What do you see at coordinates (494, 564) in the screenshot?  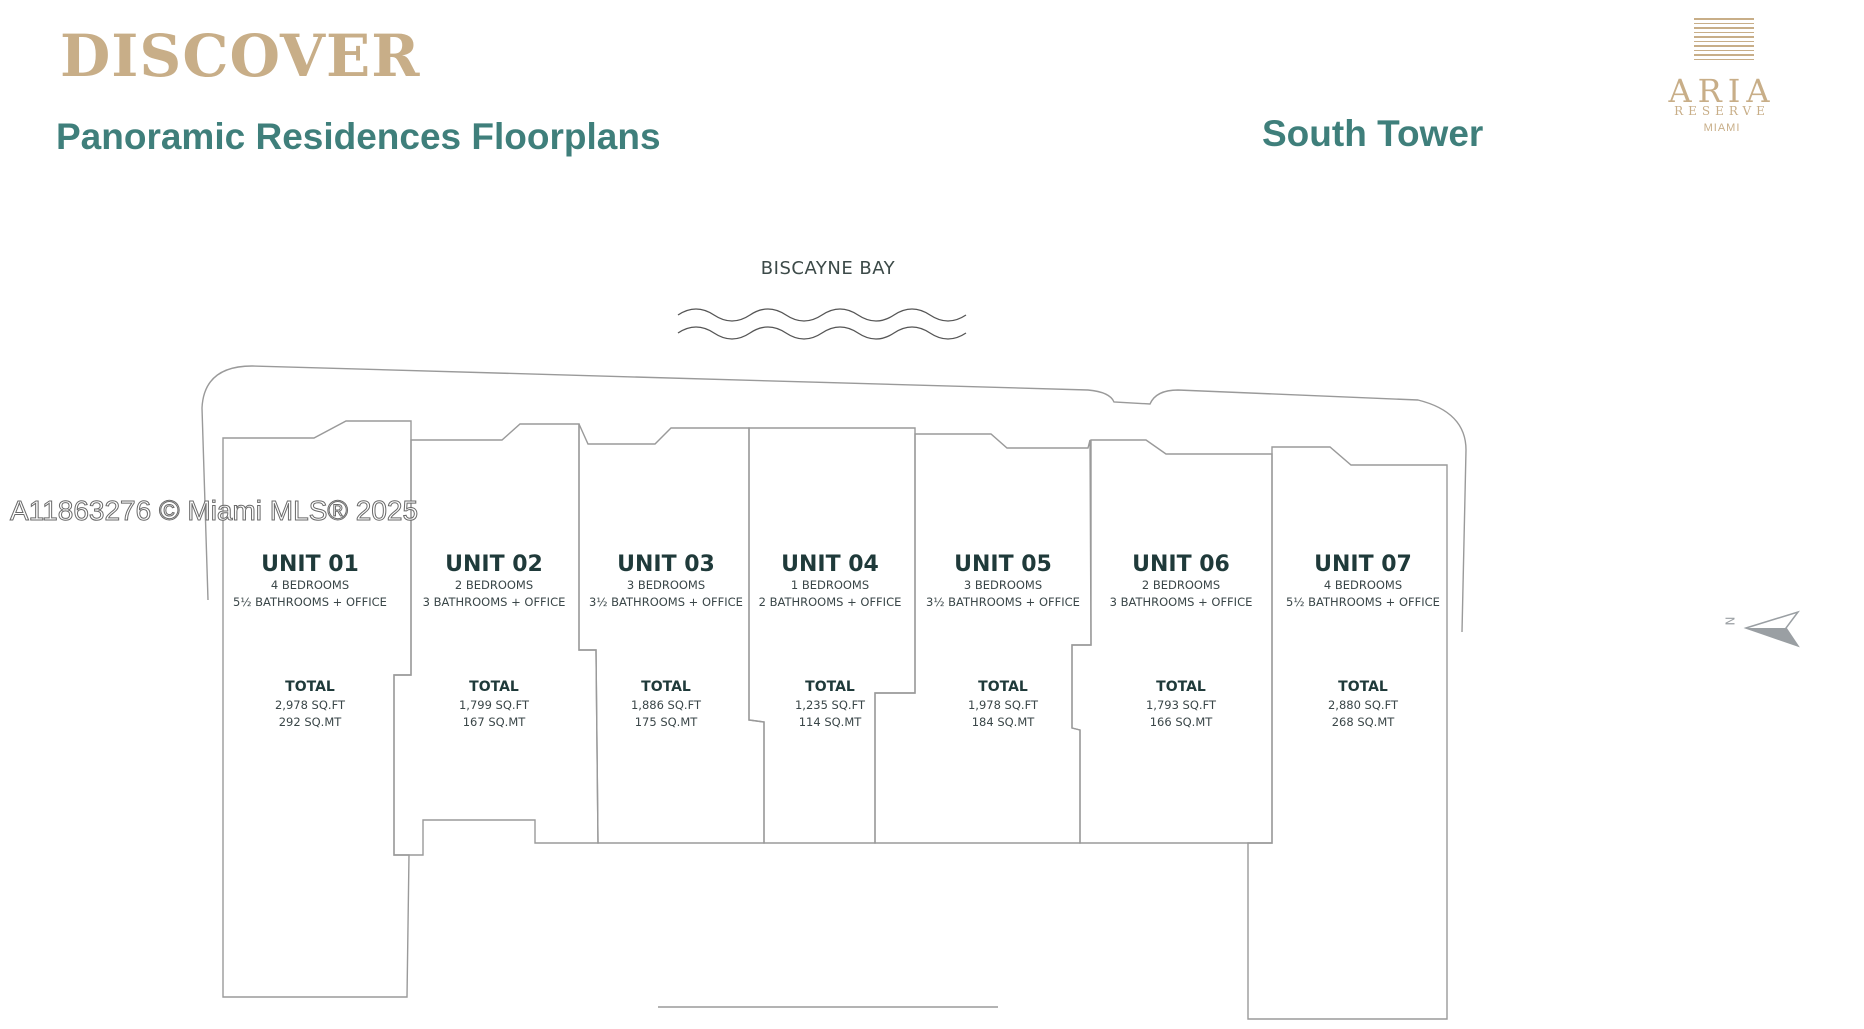 I see `unit-name: UNIT 02` at bounding box center [494, 564].